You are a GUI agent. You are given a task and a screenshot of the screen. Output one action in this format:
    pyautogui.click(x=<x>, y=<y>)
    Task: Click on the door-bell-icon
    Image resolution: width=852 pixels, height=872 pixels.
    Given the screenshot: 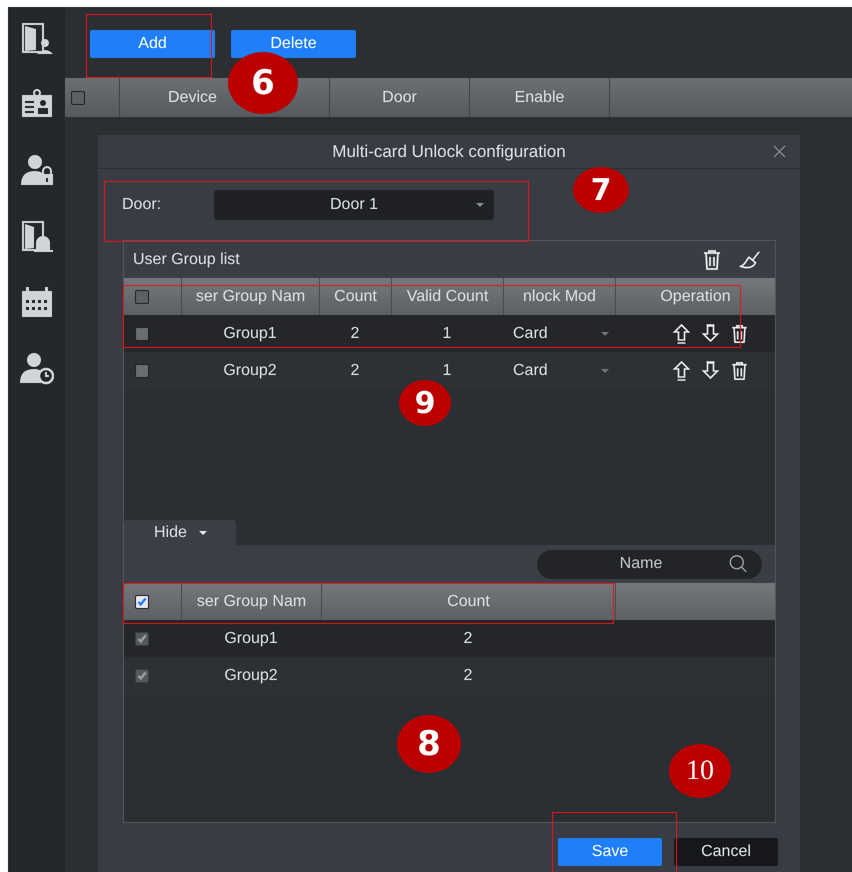 What is the action you would take?
    pyautogui.click(x=37, y=236)
    